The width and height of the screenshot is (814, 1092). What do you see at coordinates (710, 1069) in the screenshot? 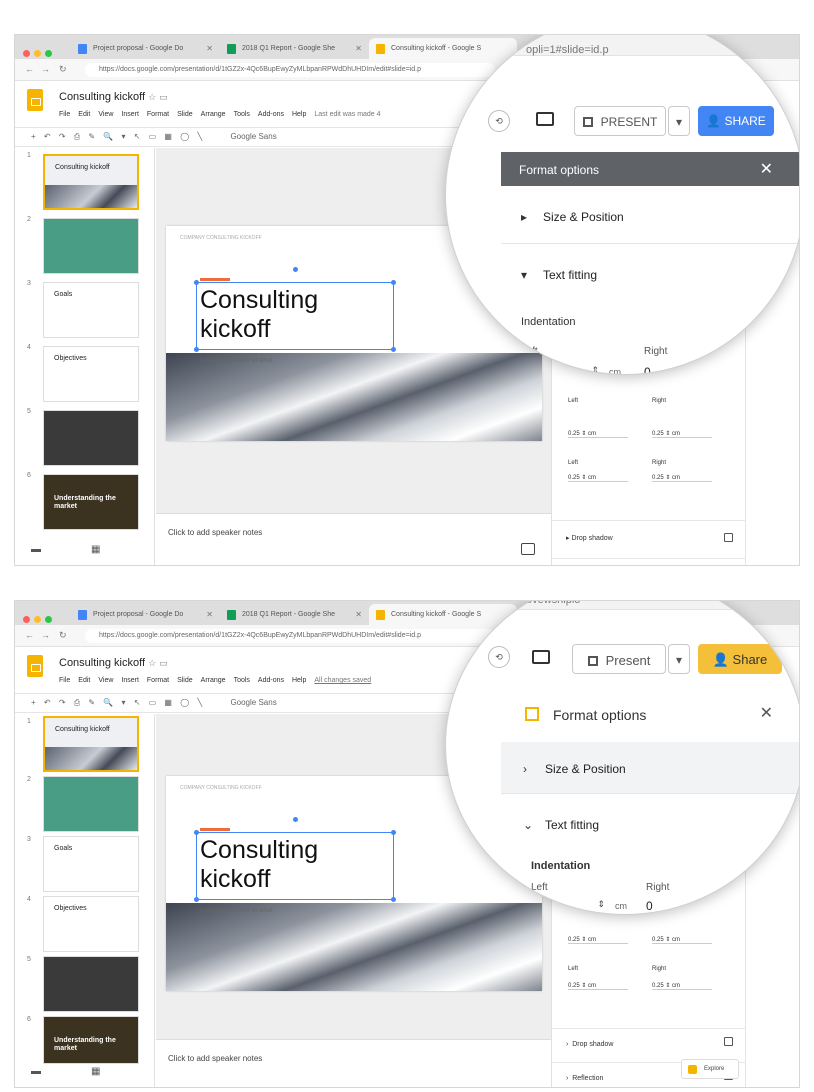
I see `explore-button: Explore` at bounding box center [710, 1069].